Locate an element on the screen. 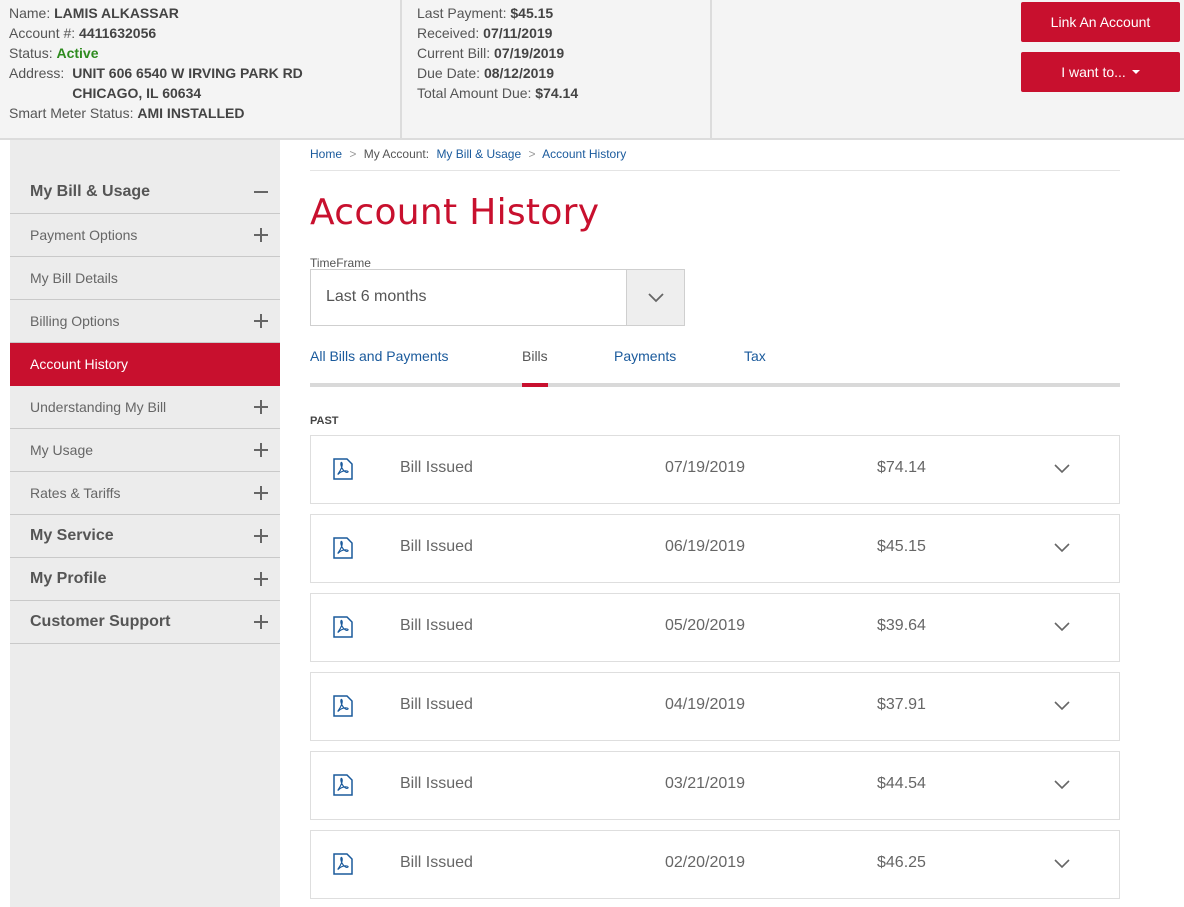 The width and height of the screenshot is (1184, 907). bill-row: Bill Issued 07/19/2019 $74.14 is located at coordinates (715, 469).